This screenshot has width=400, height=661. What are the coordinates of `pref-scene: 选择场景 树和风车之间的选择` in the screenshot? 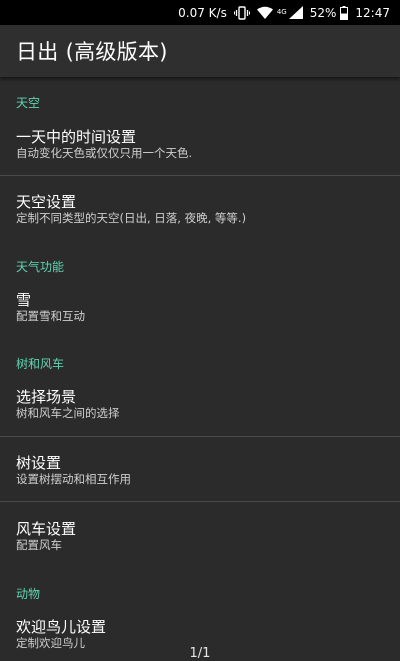 It's located at (200, 404).